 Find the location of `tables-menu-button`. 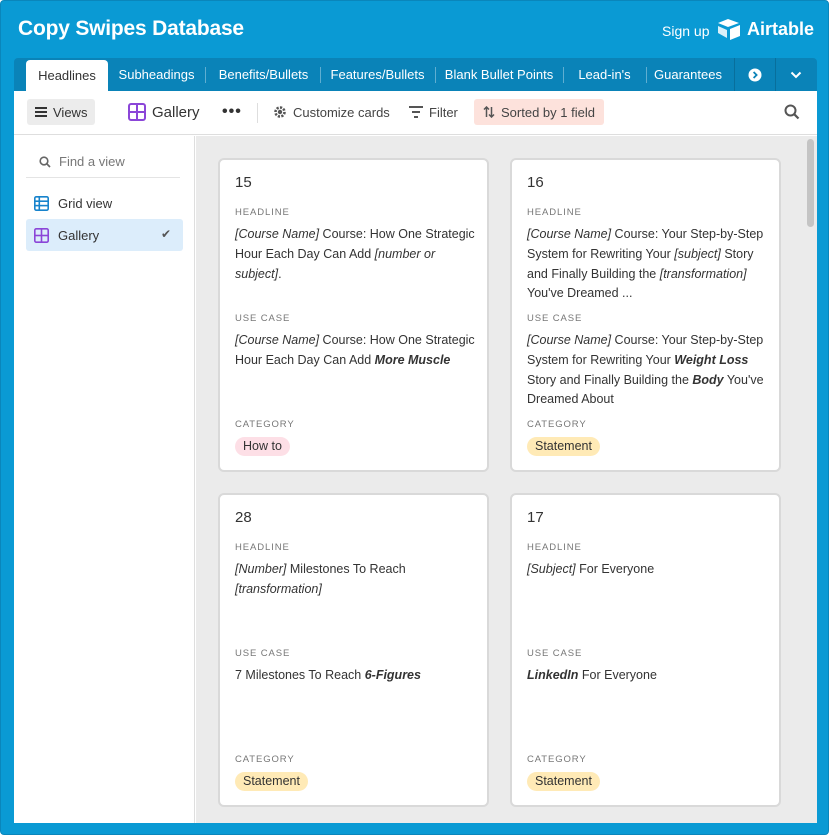

tables-menu-button is located at coordinates (796, 74).